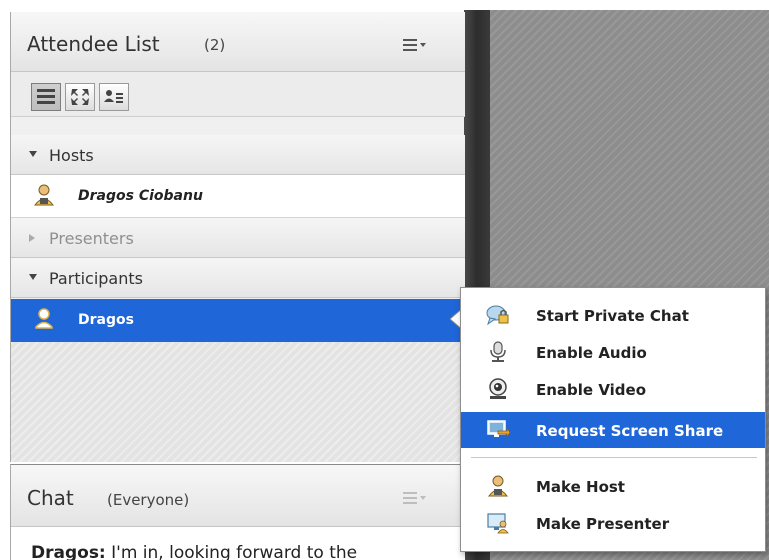  I want to click on attendee-pod-title: Attendee List, so click(93, 44).